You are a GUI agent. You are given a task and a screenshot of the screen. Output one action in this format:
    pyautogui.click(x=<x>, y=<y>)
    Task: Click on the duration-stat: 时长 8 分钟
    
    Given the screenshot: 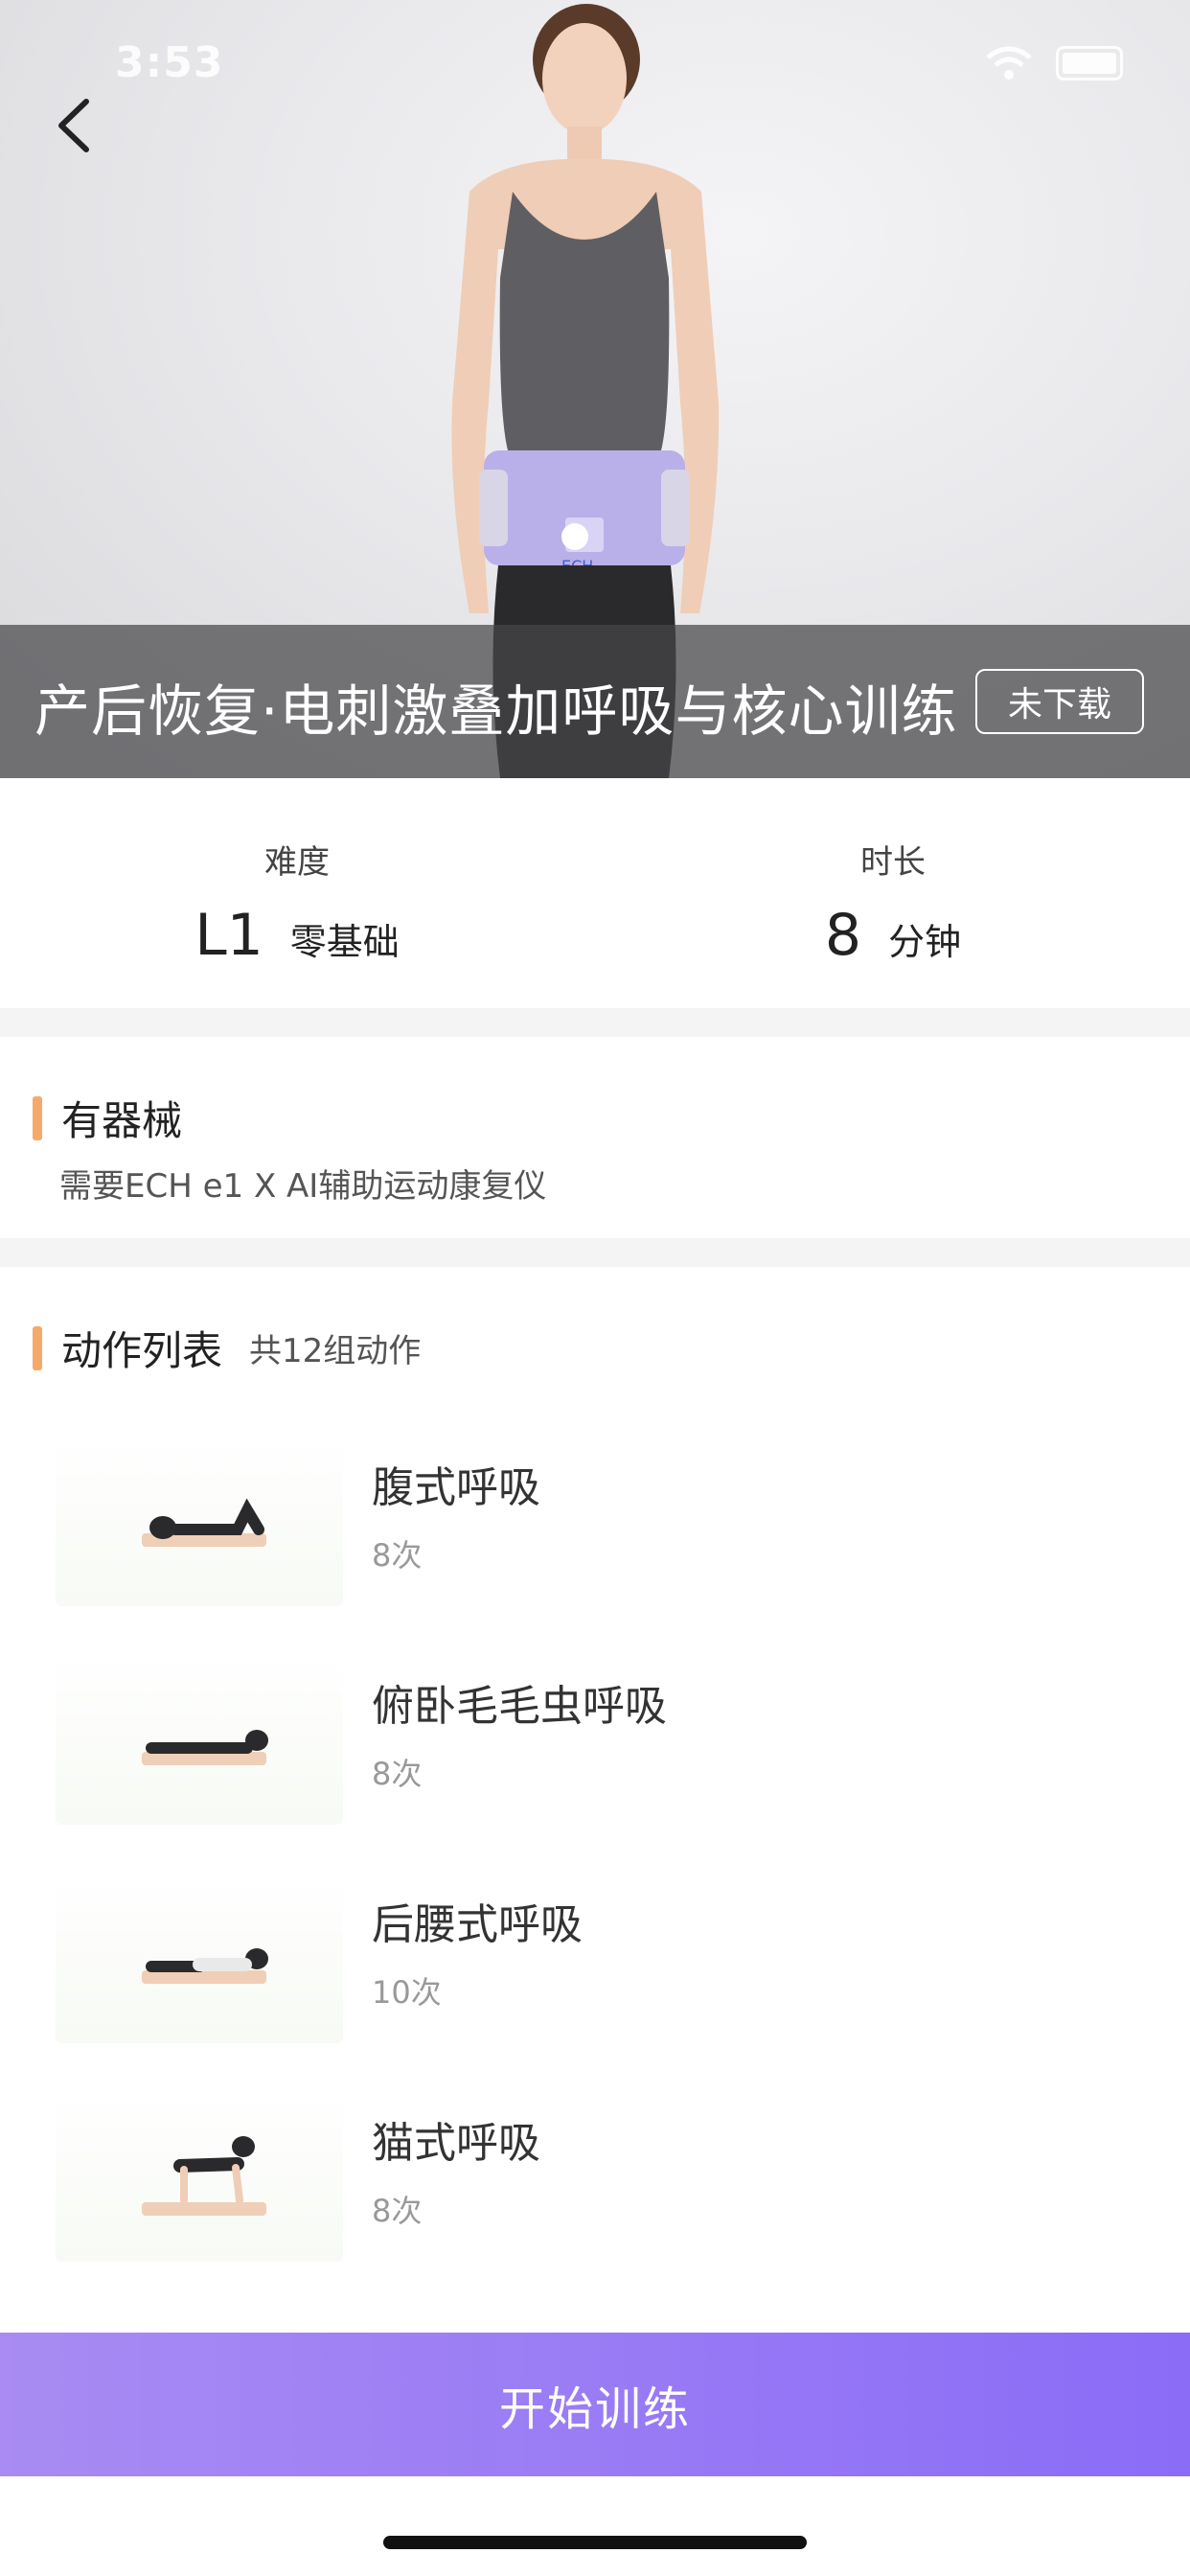 What is the action you would take?
    pyautogui.click(x=893, y=902)
    